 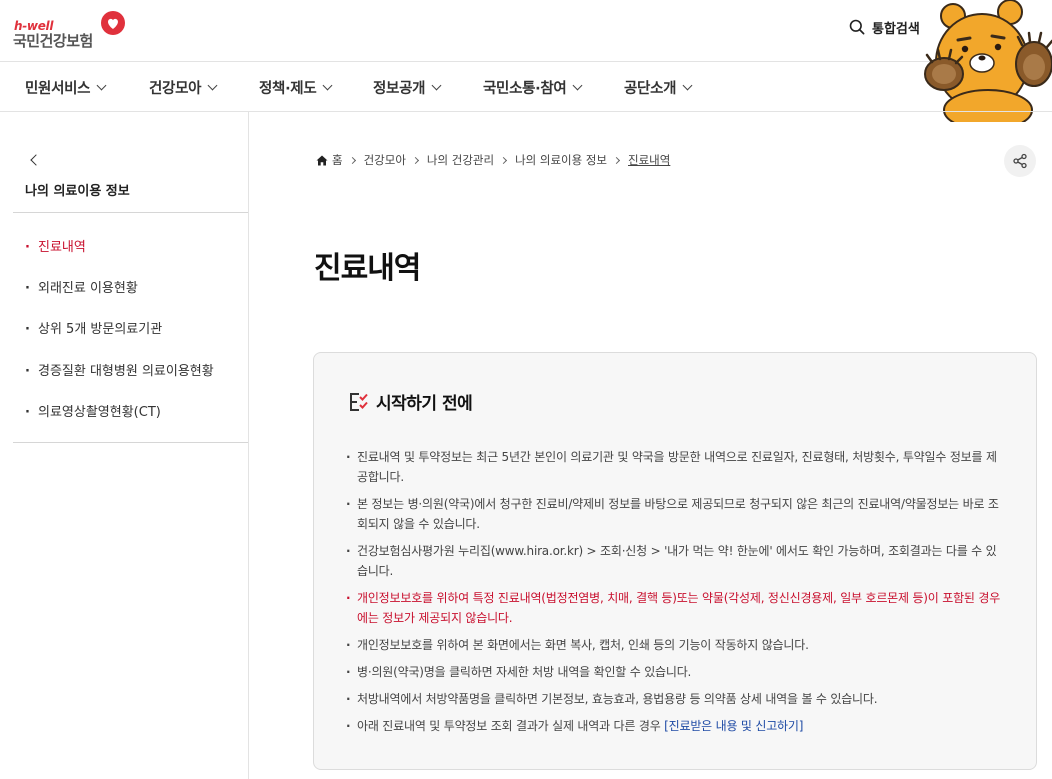 I want to click on sidebar-item-outpatient-status: 외래진료 이용현황, so click(x=81, y=286).